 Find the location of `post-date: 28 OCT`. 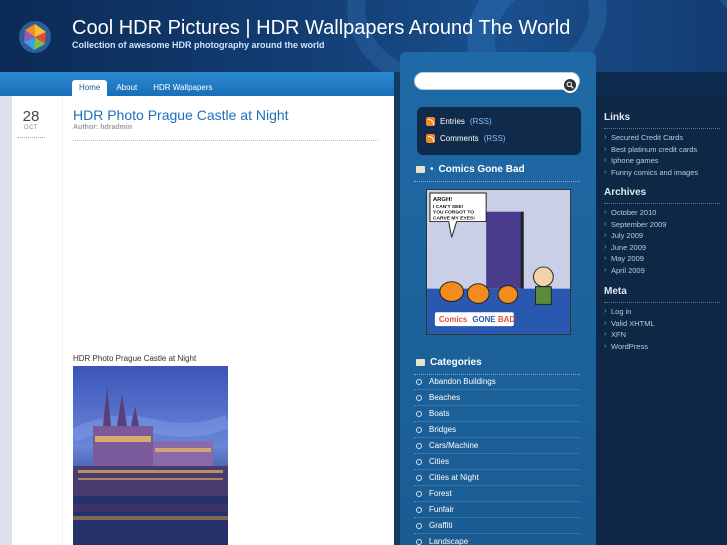

post-date: 28 OCT is located at coordinates (31, 123).